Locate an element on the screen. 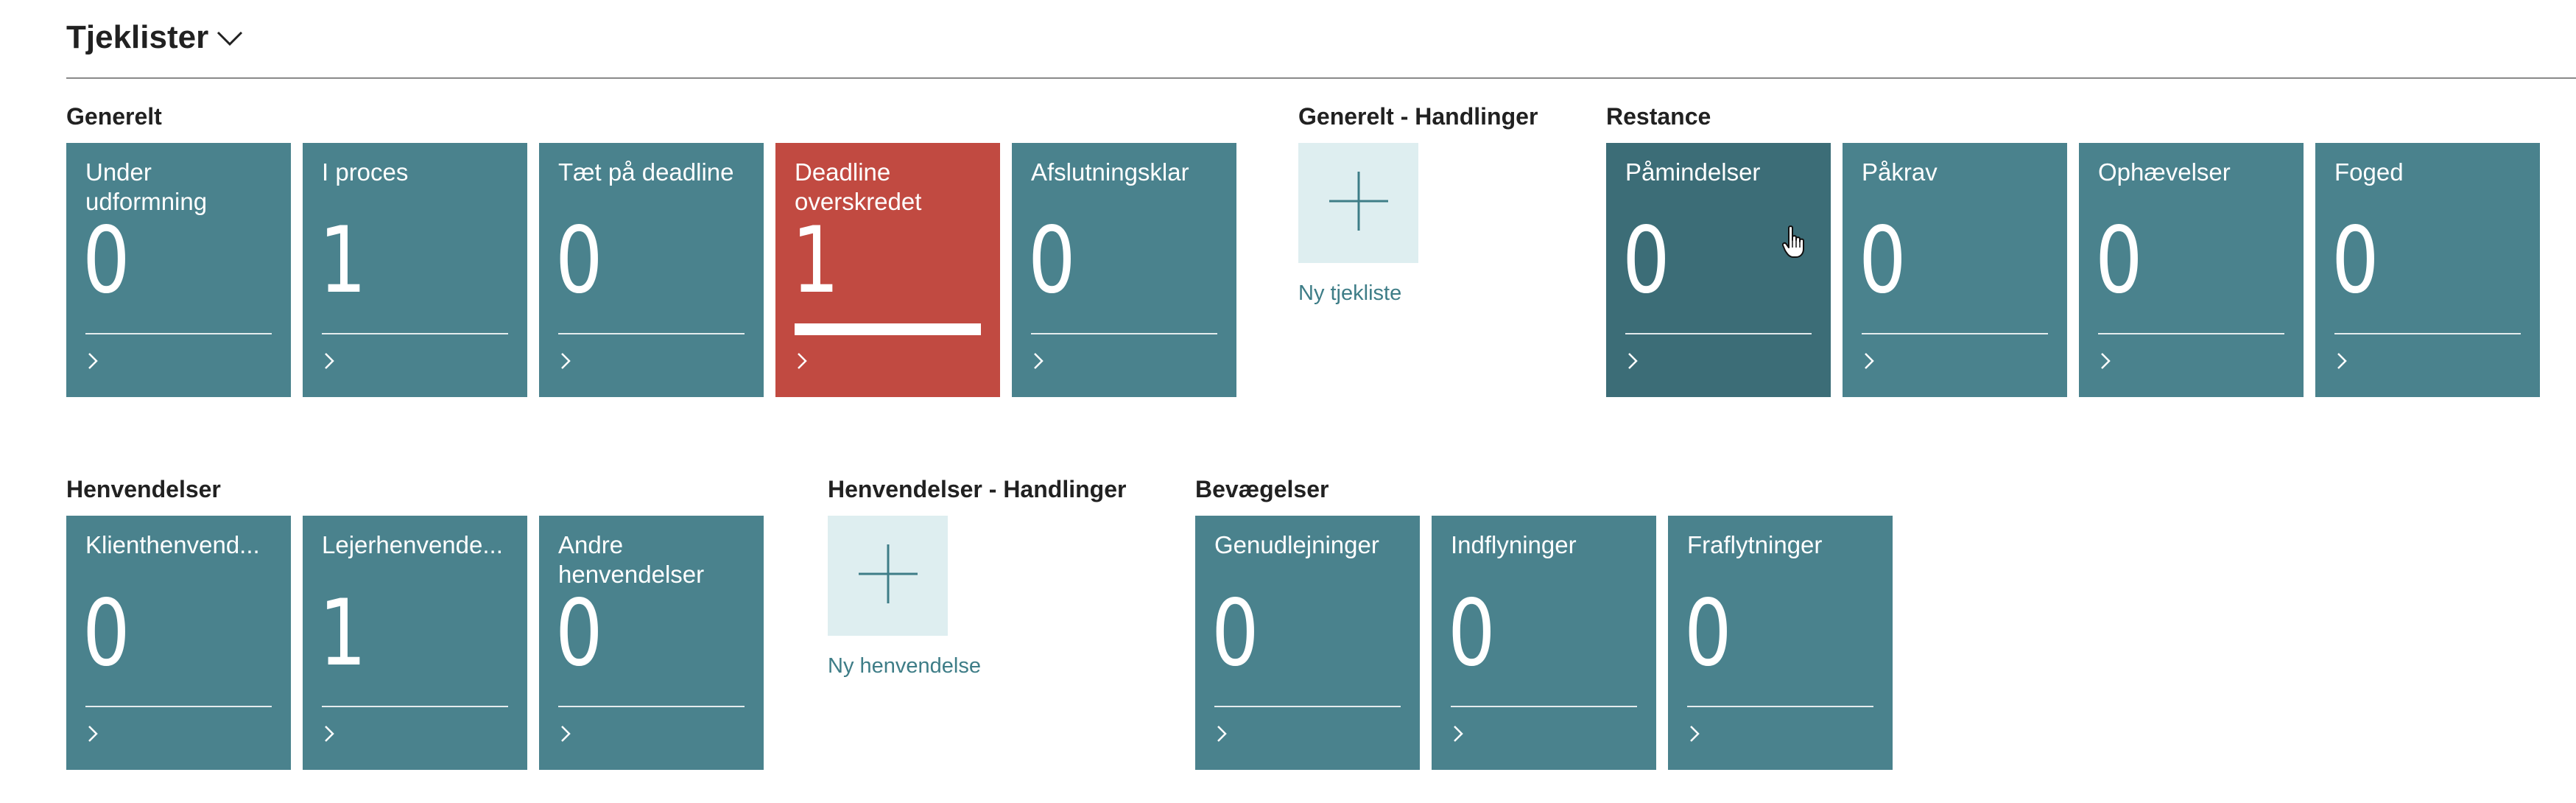  tile-deadline-overskredet: Deadline overskredet 1 is located at coordinates (887, 270).